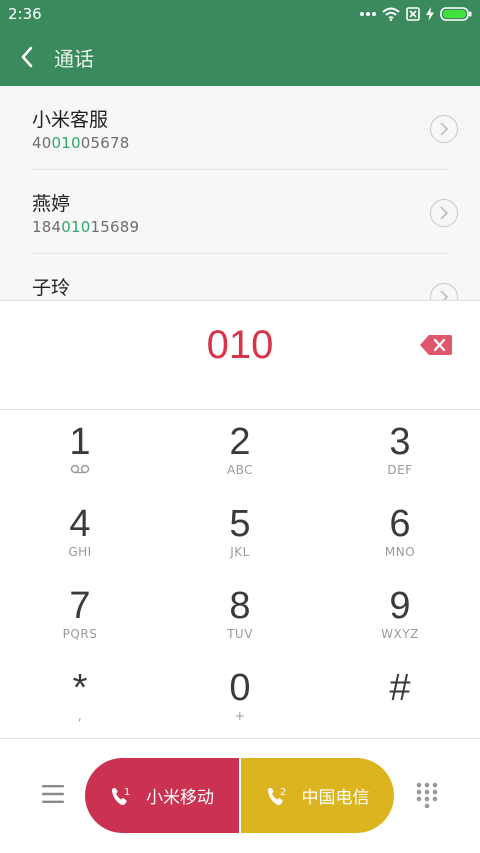  Describe the element at coordinates (335, 798) in the screenshot. I see `sim2-label: 中国电信` at that location.